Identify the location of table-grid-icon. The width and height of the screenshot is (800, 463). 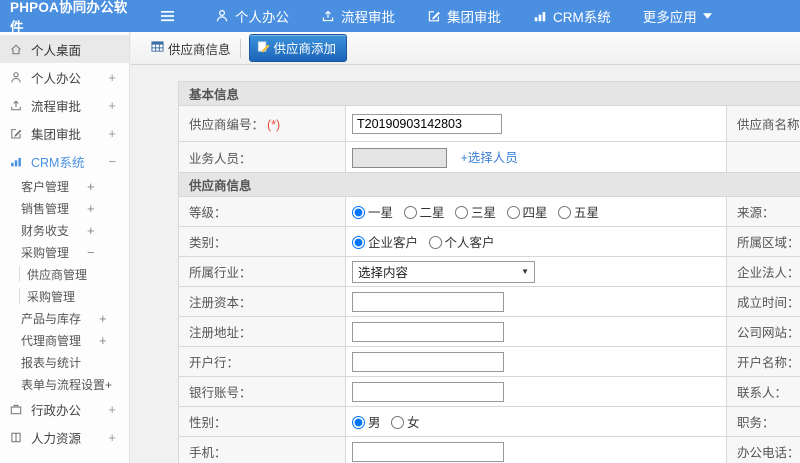
(157, 48).